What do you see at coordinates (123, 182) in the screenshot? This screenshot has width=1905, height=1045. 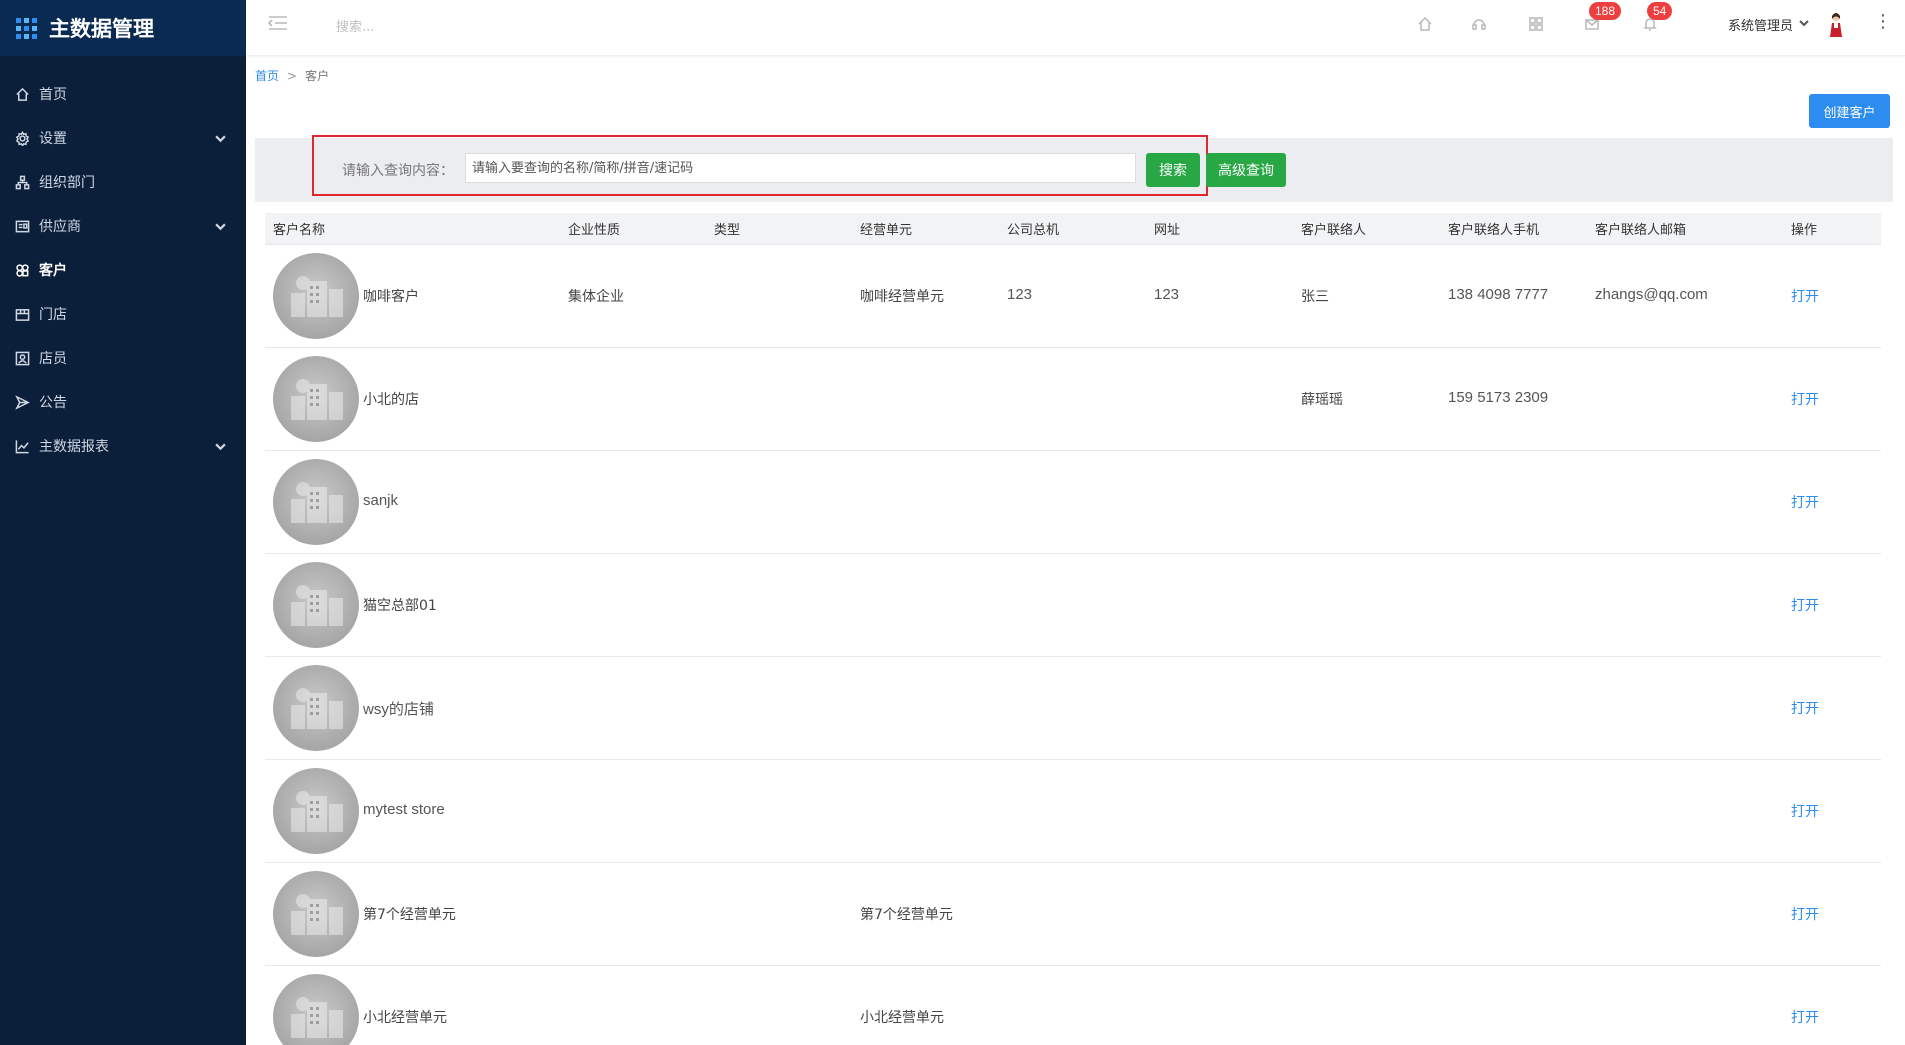 I see `sidebar-item-2: 组织部门` at bounding box center [123, 182].